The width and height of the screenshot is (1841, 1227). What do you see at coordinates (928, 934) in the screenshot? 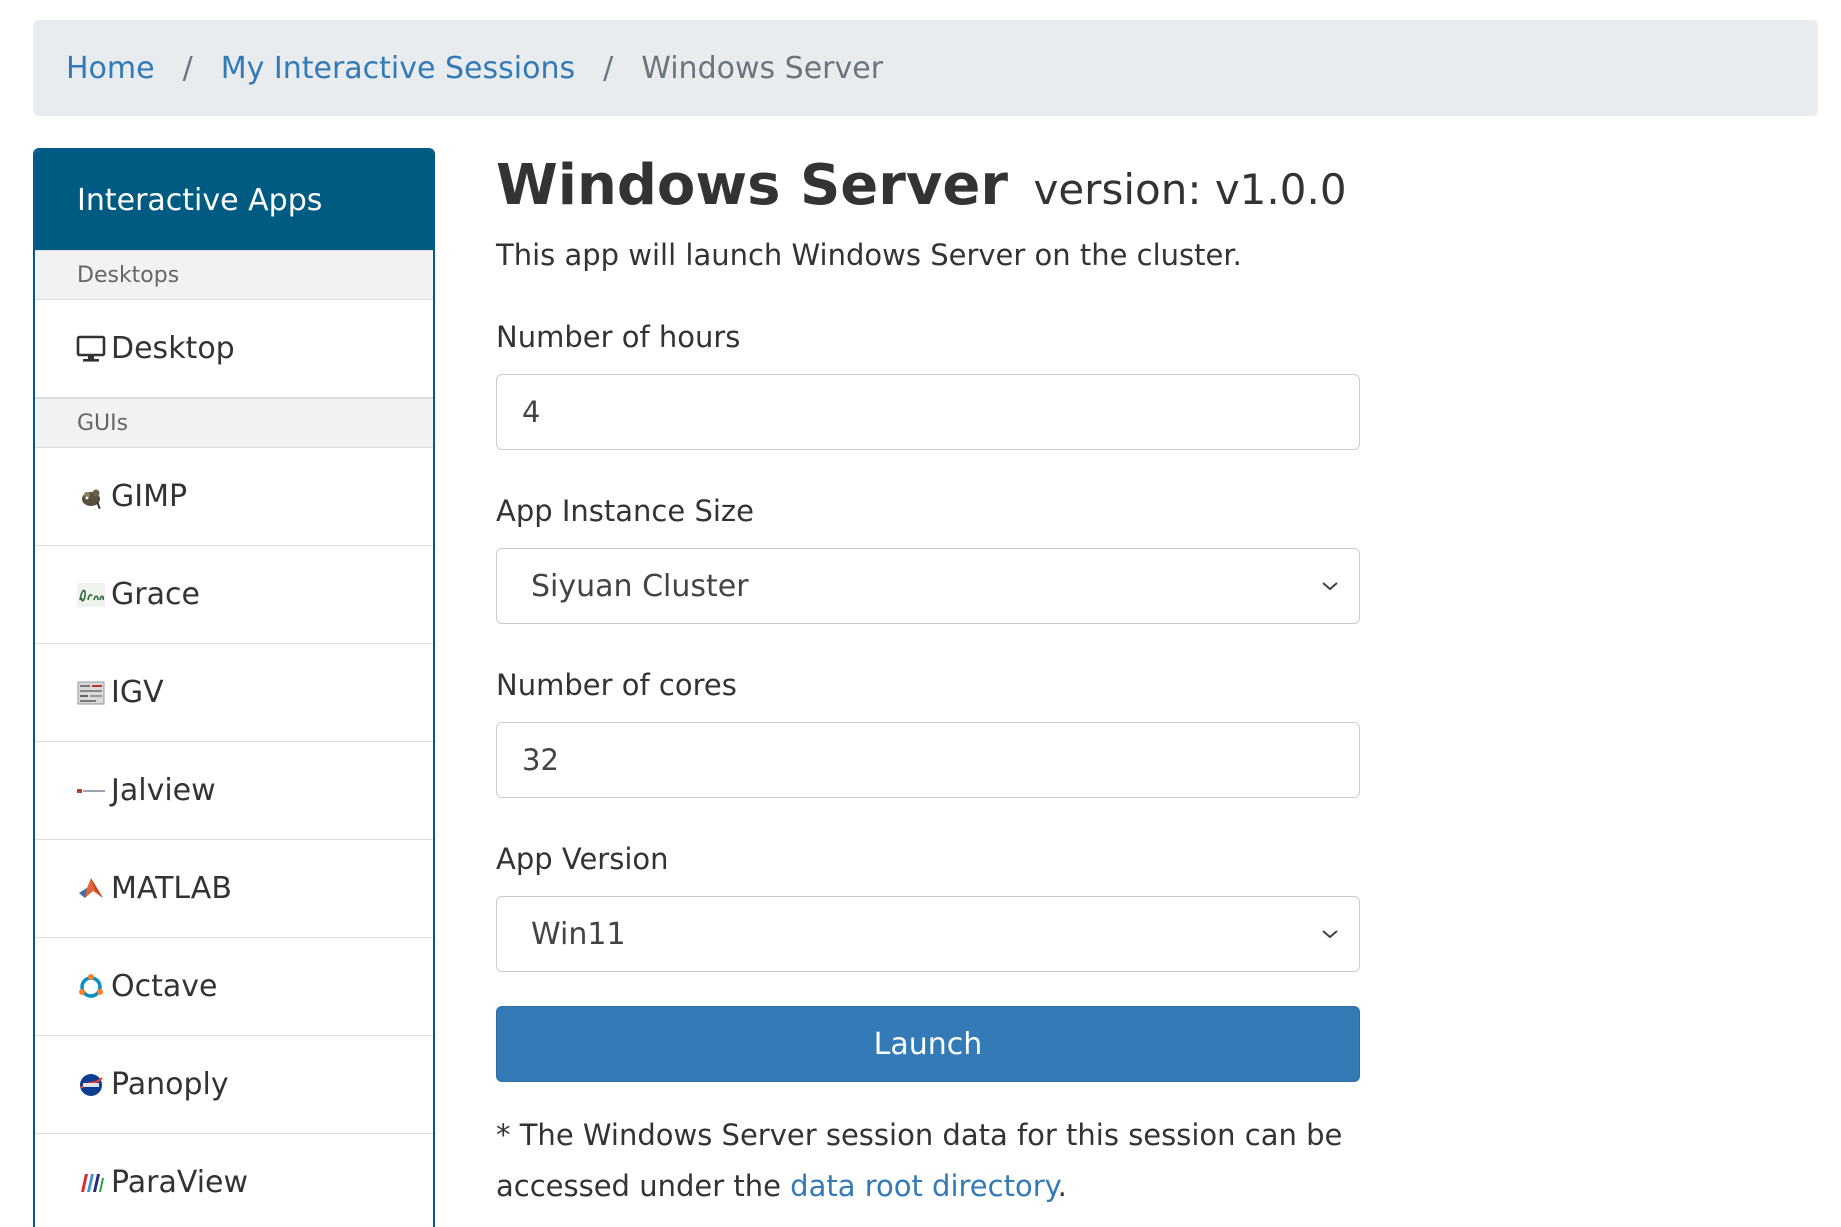
I see `app-version-select: Win11` at bounding box center [928, 934].